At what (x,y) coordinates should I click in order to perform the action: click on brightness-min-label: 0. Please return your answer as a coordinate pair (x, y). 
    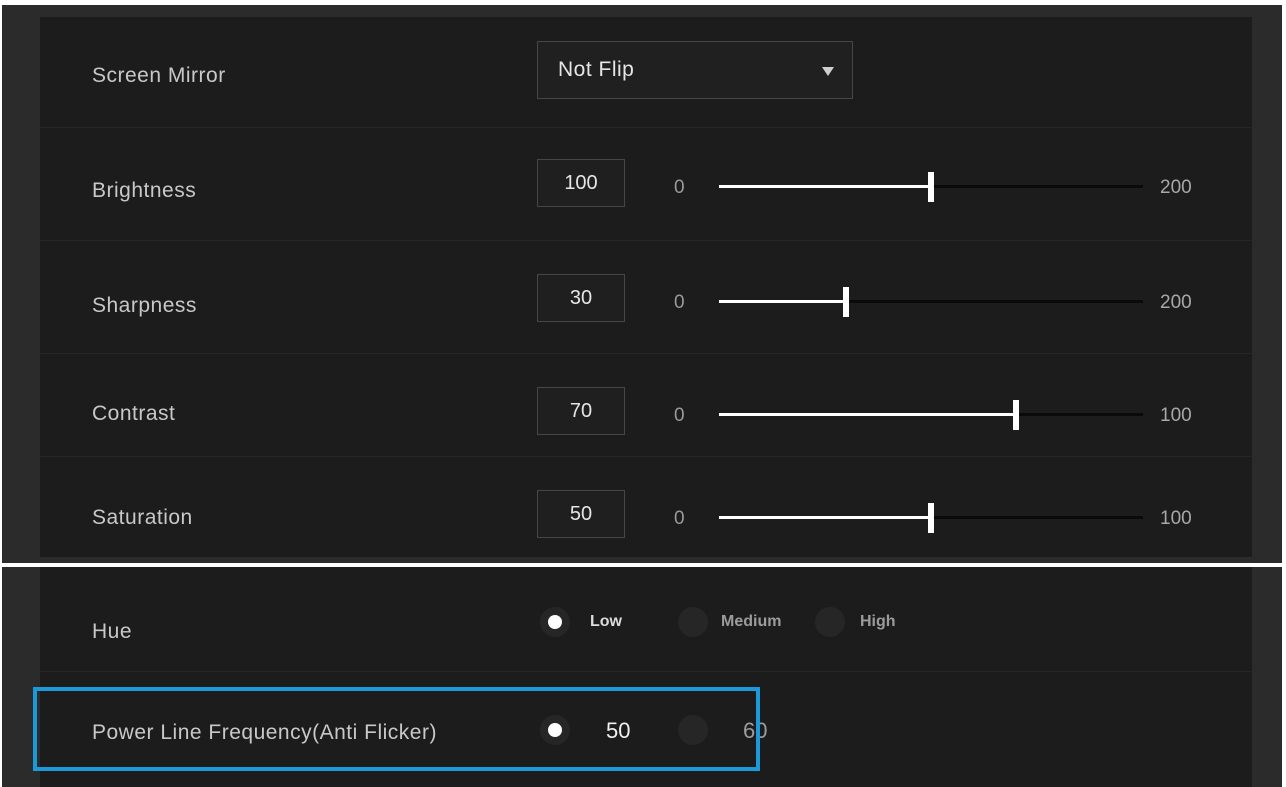
    Looking at the image, I should click on (679, 187).